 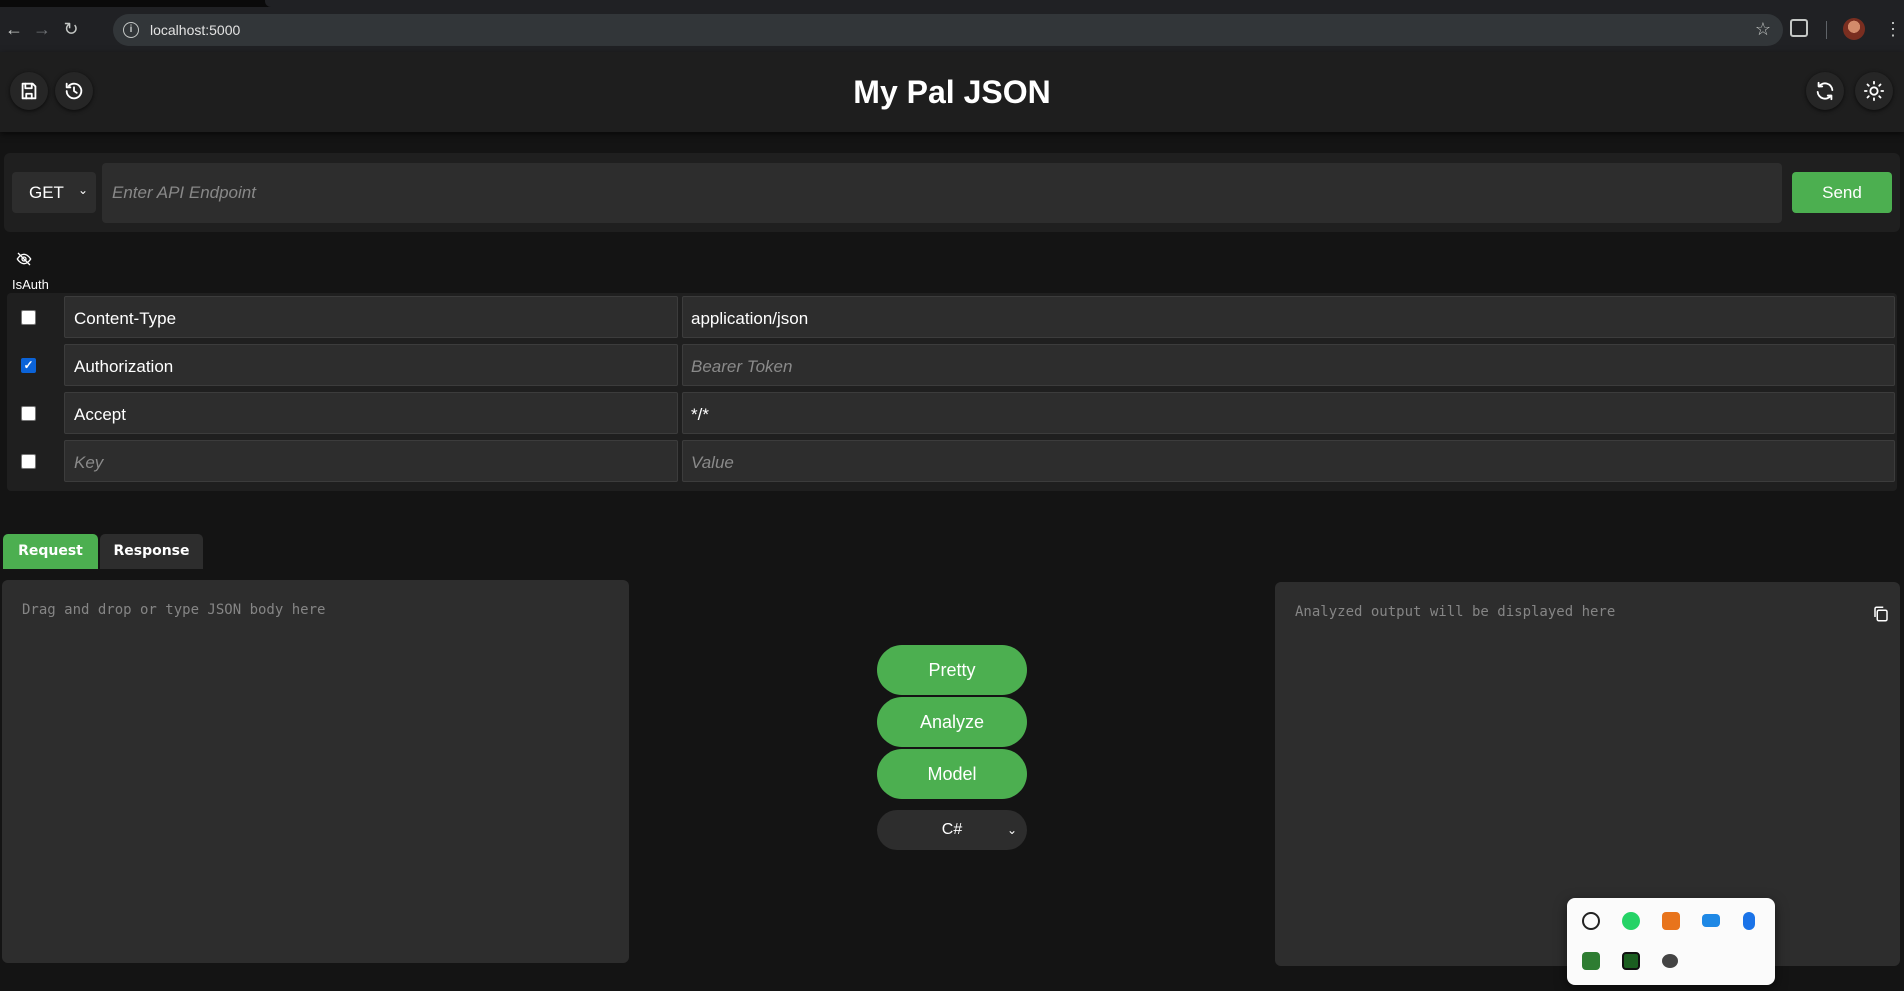 What do you see at coordinates (174, 610) in the screenshot?
I see `editor-placeholder: Drag and drop or type JSON body here` at bounding box center [174, 610].